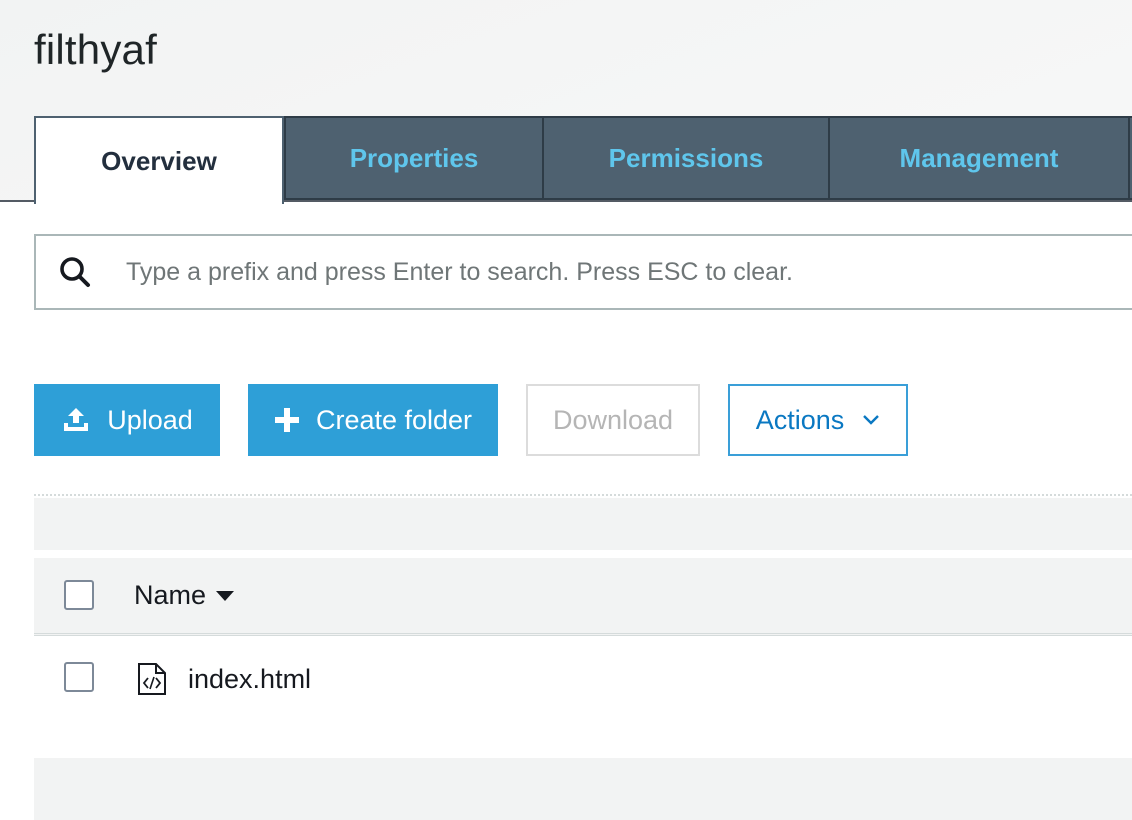  Describe the element at coordinates (287, 420) in the screenshot. I see `plus-icon` at that location.